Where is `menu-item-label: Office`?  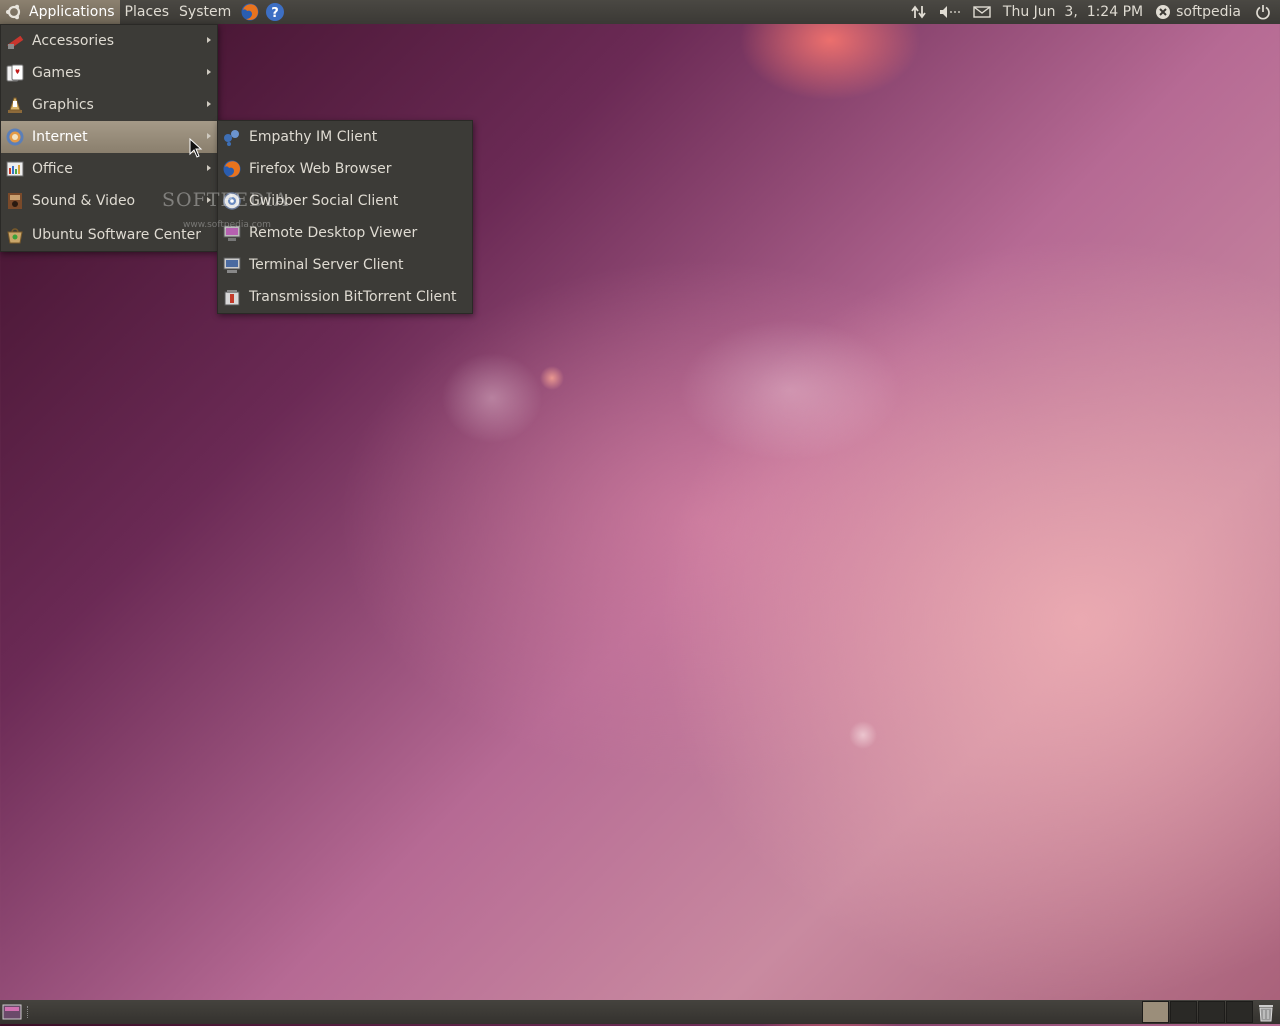
menu-item-label: Office is located at coordinates (52, 169).